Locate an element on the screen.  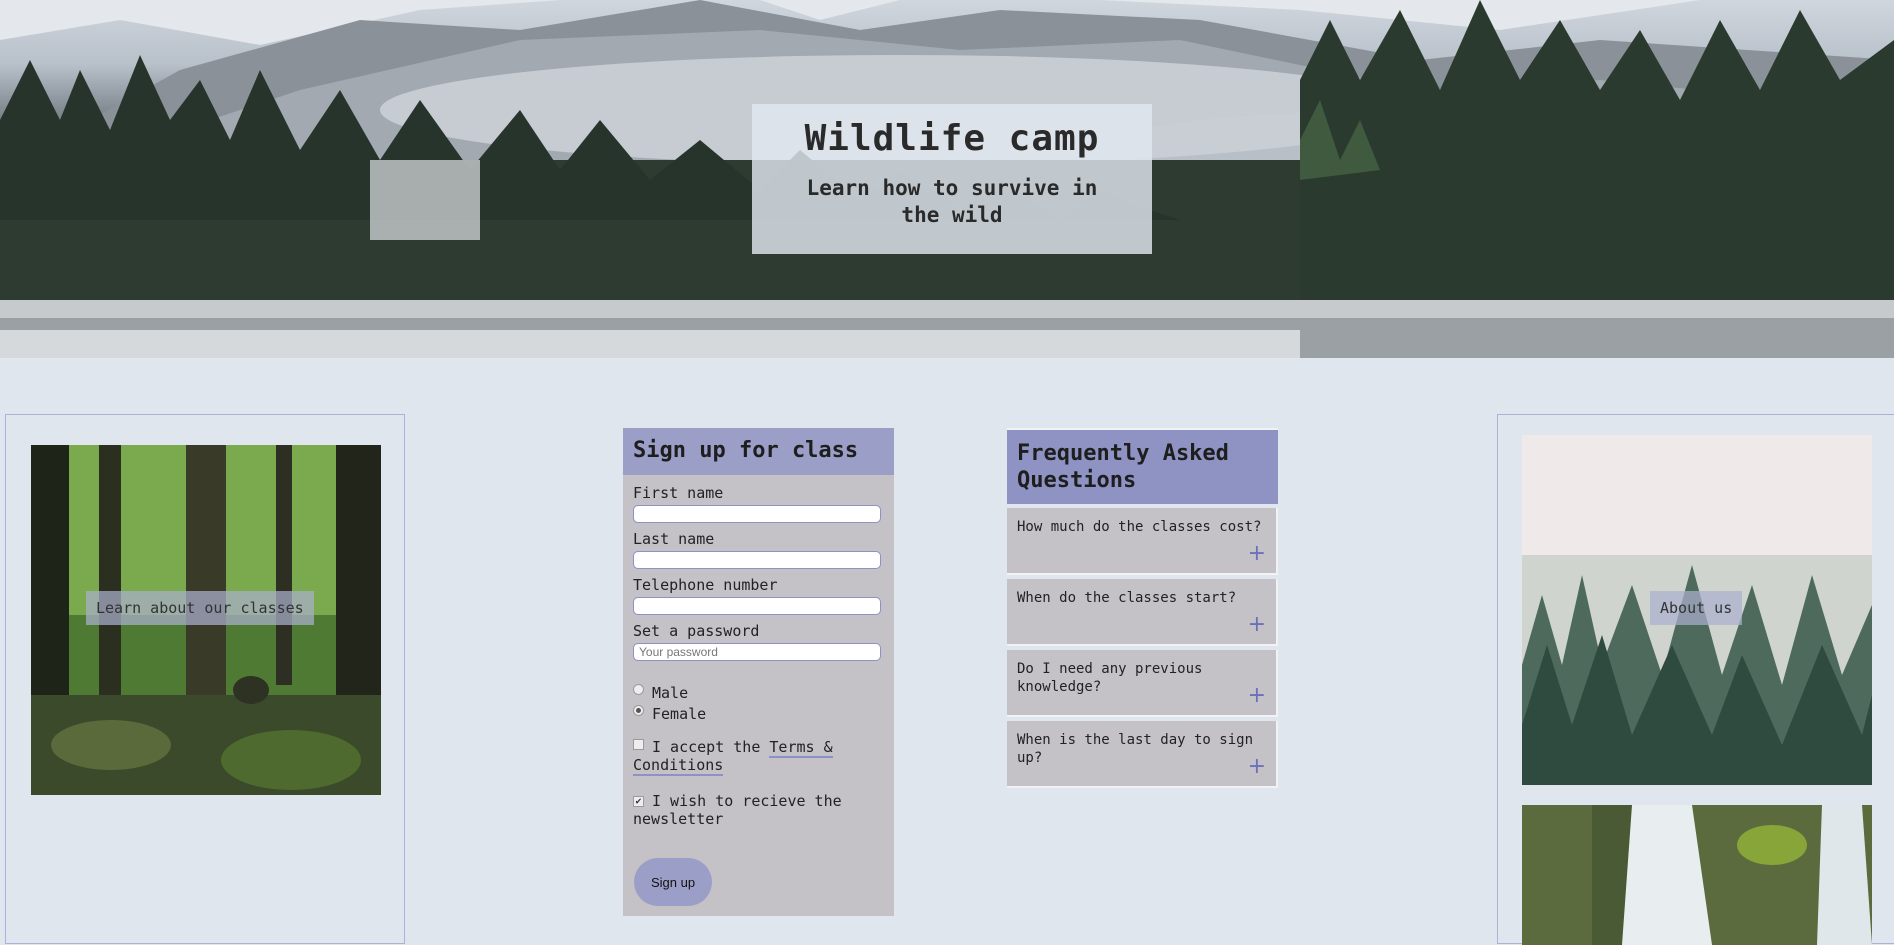
male-radio is located at coordinates (638, 689).